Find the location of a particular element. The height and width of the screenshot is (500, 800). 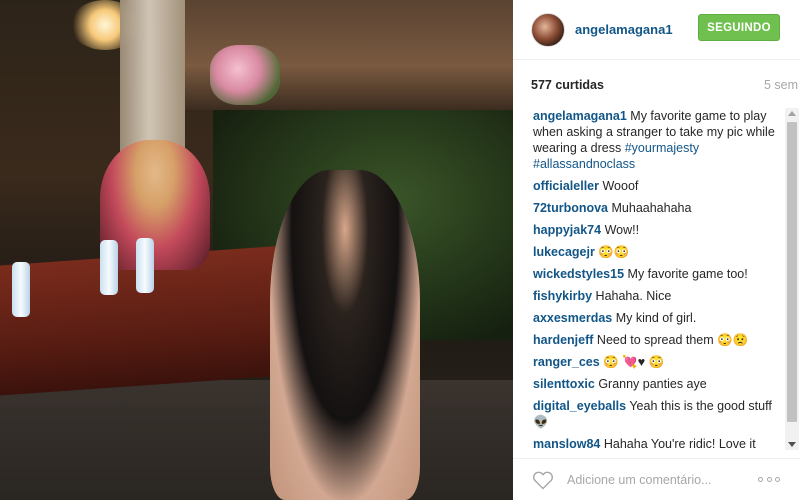

comment-text: Muhaahahaha is located at coordinates (651, 208).